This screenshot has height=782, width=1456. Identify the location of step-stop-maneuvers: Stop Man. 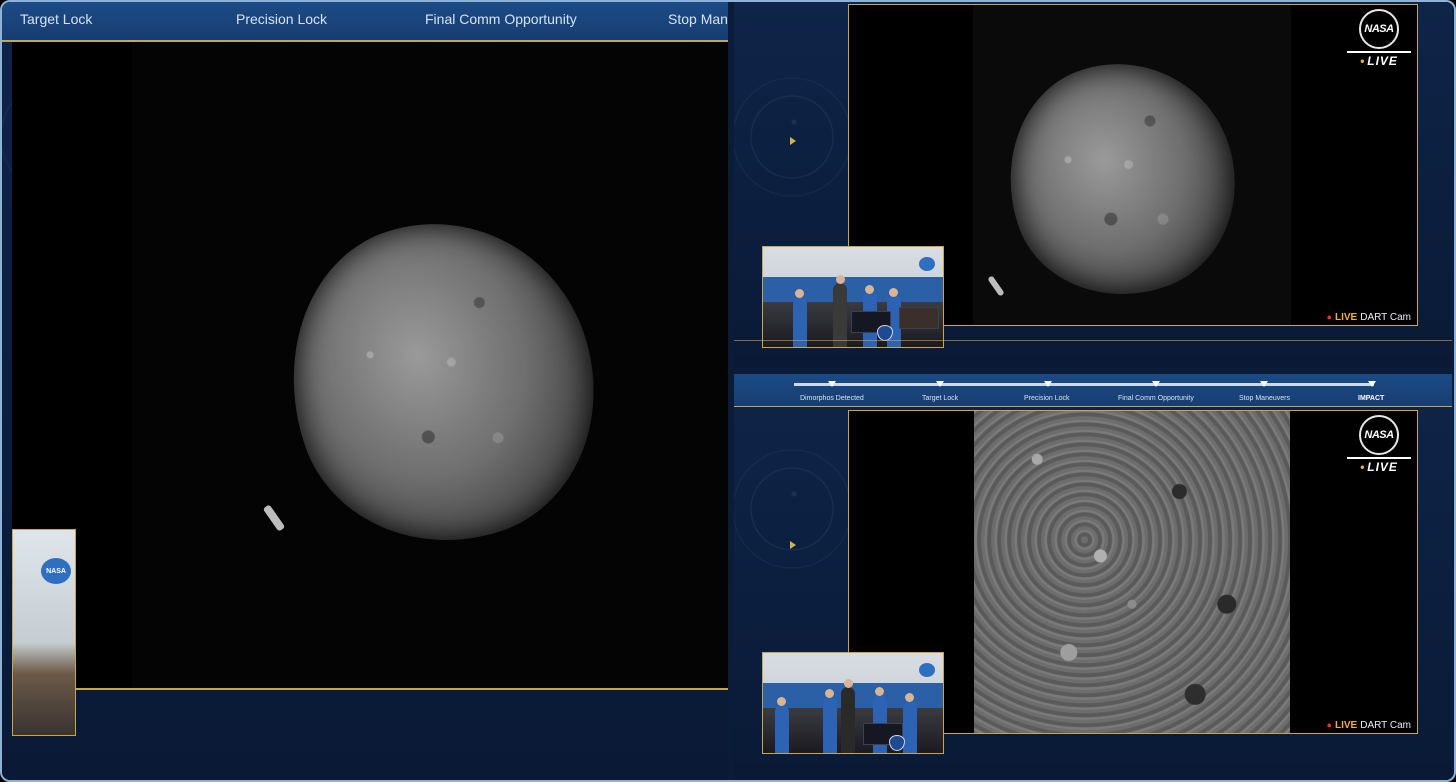
(698, 19).